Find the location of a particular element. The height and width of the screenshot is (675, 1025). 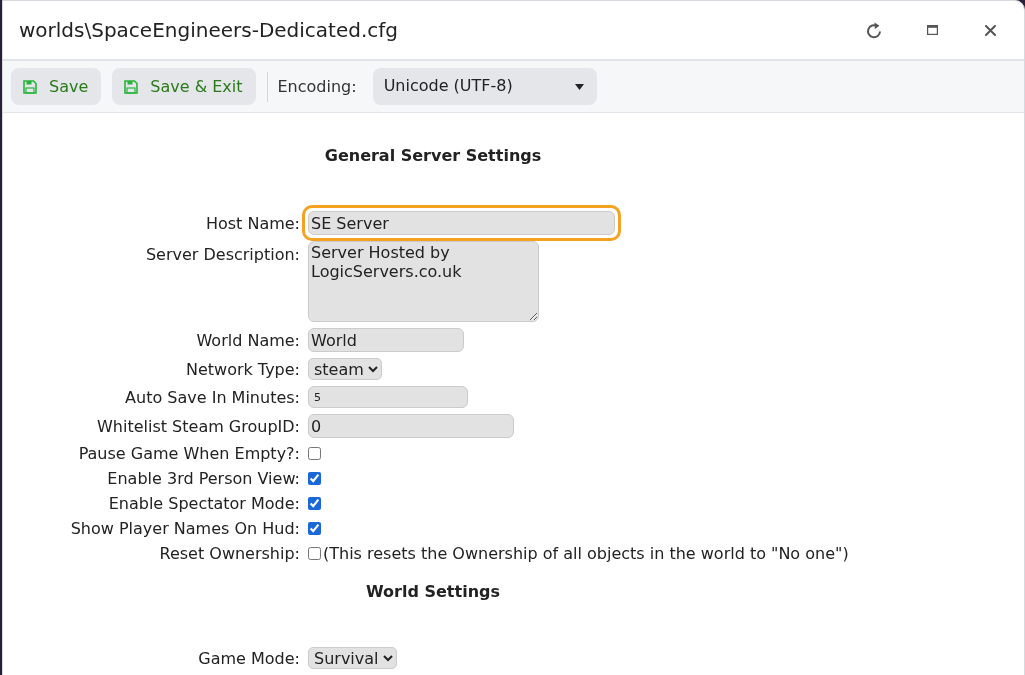

field-label: Pause Game When Empty?: is located at coordinates (189, 453).